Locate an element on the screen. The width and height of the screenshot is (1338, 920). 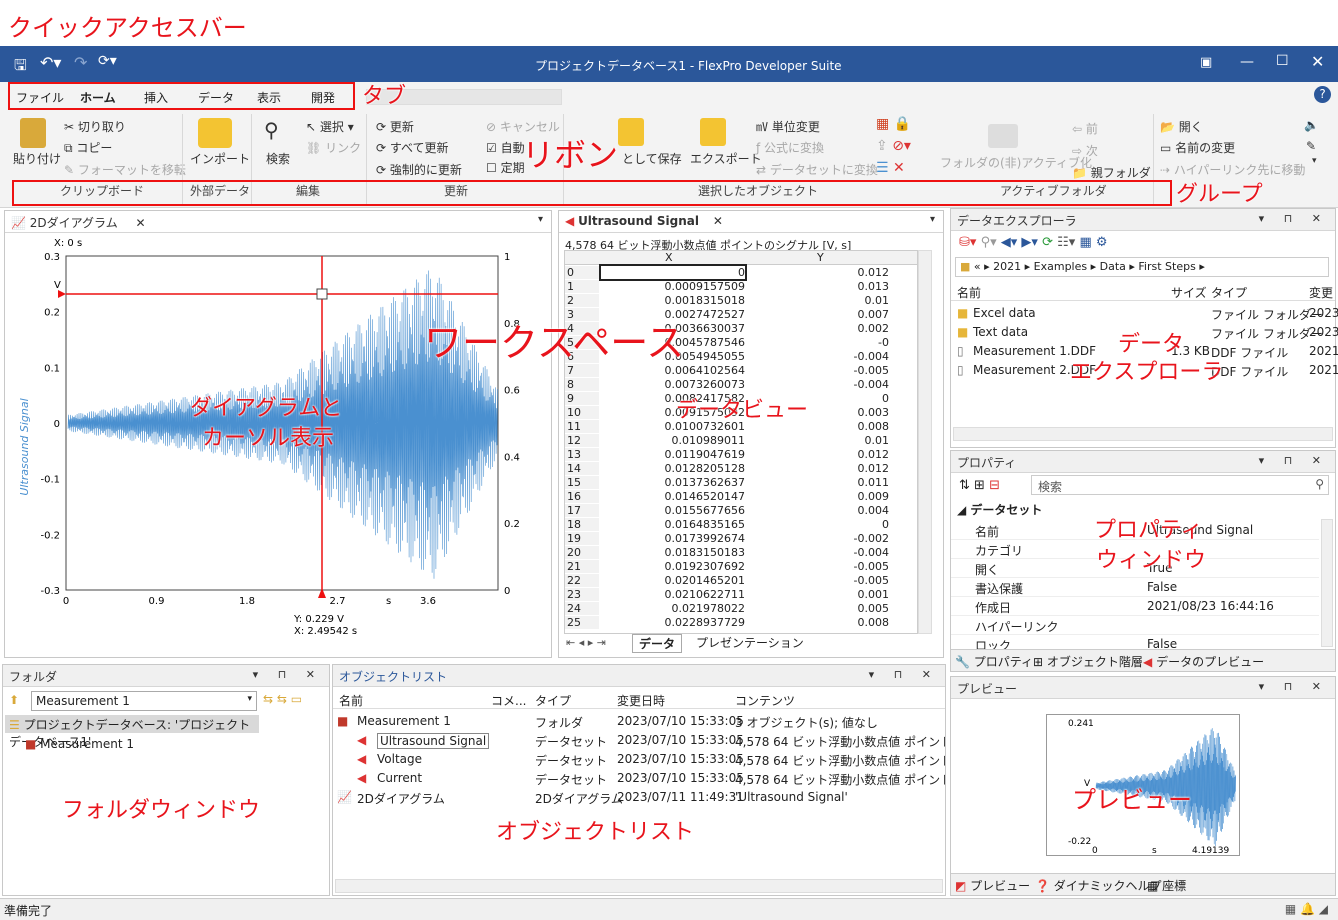
tab-data-preview: ◀ データのプレビュー is located at coordinates (1203, 661).